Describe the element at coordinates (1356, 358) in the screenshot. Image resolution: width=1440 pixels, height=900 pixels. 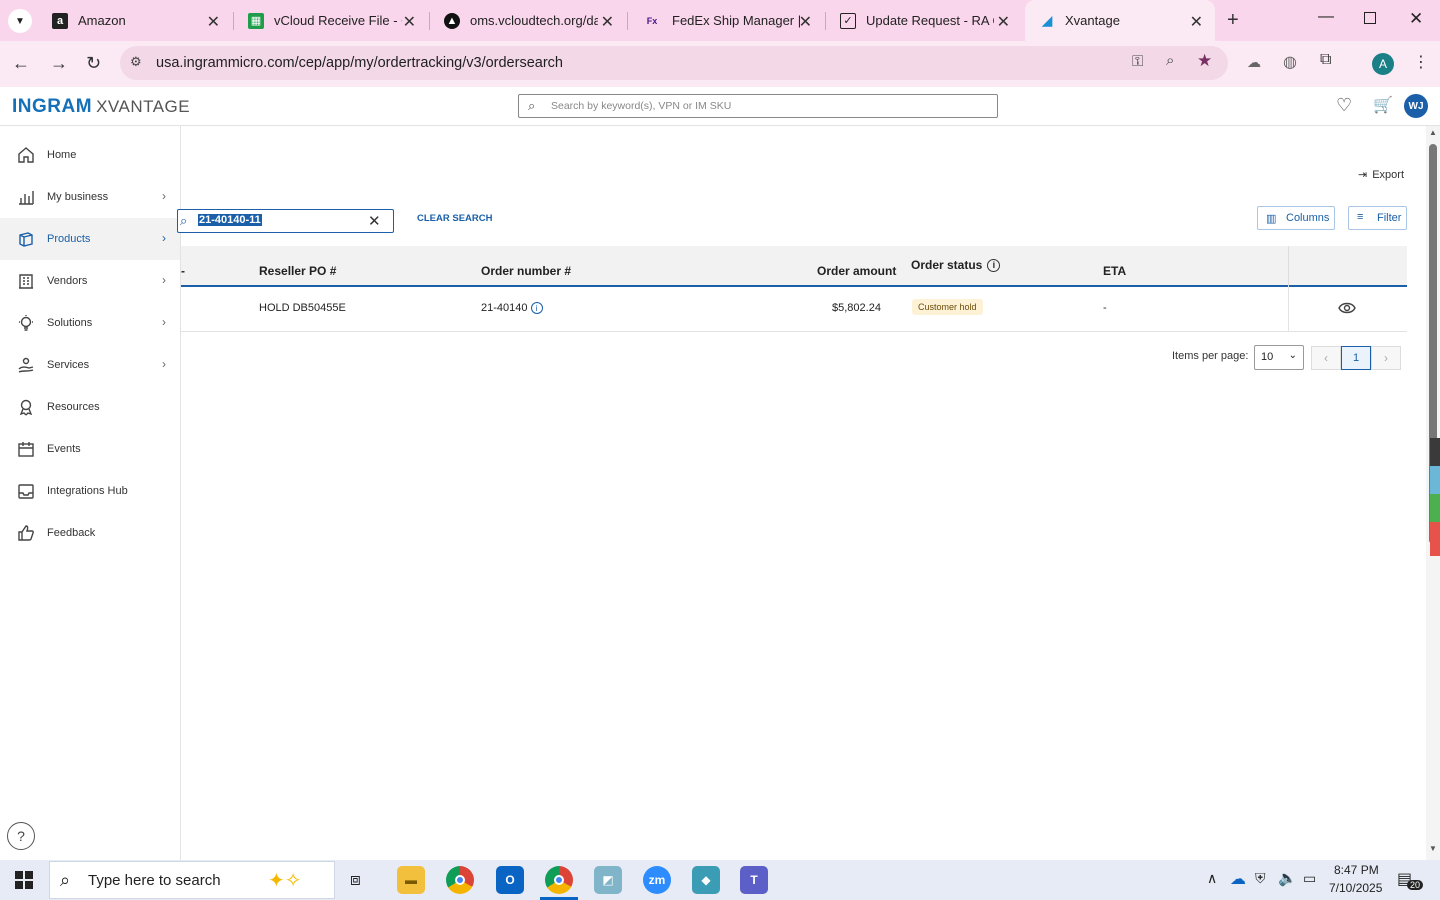
I see `page-1-button: 1` at that location.